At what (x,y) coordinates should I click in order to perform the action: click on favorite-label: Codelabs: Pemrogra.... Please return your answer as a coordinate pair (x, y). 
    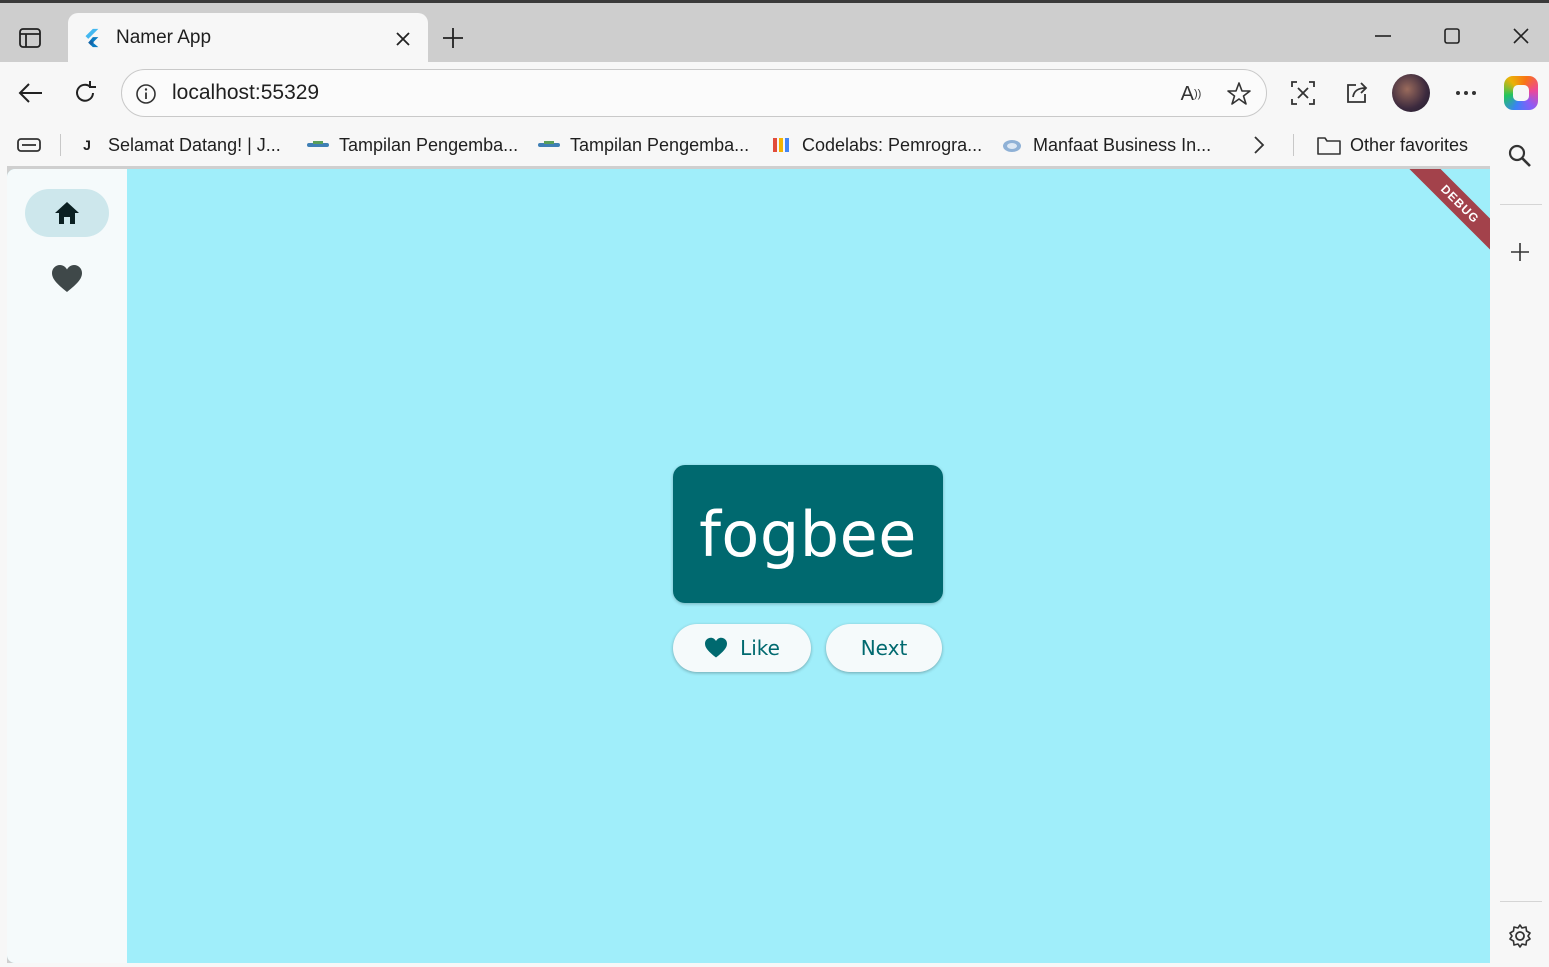
    Looking at the image, I should click on (892, 144).